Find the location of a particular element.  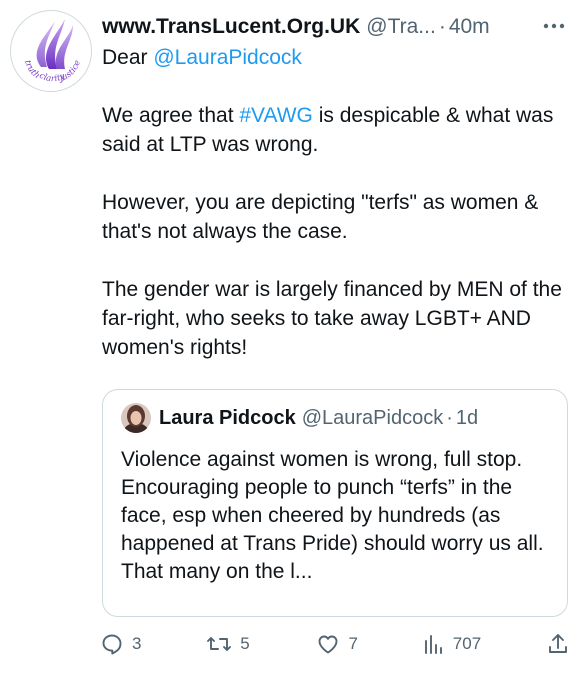

views-count: 707 is located at coordinates (467, 643).